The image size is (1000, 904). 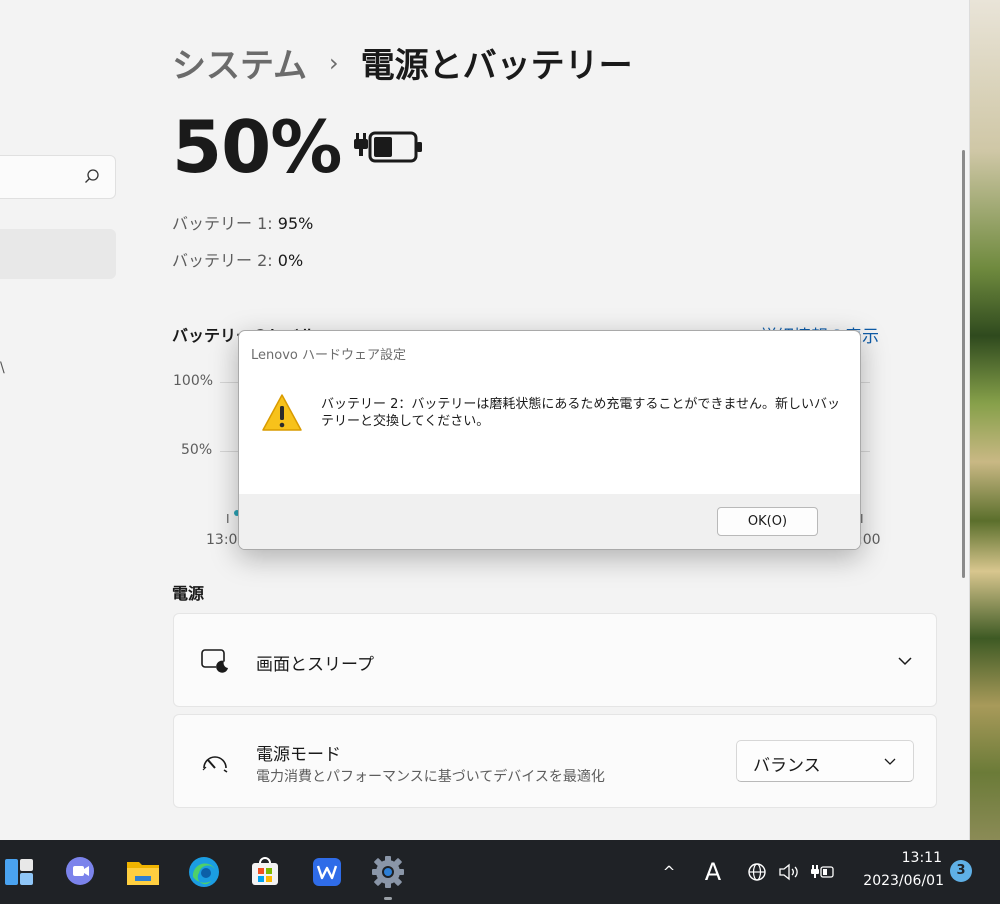 I want to click on battery-1-status: バッテリー 1: 95%, so click(x=242, y=222).